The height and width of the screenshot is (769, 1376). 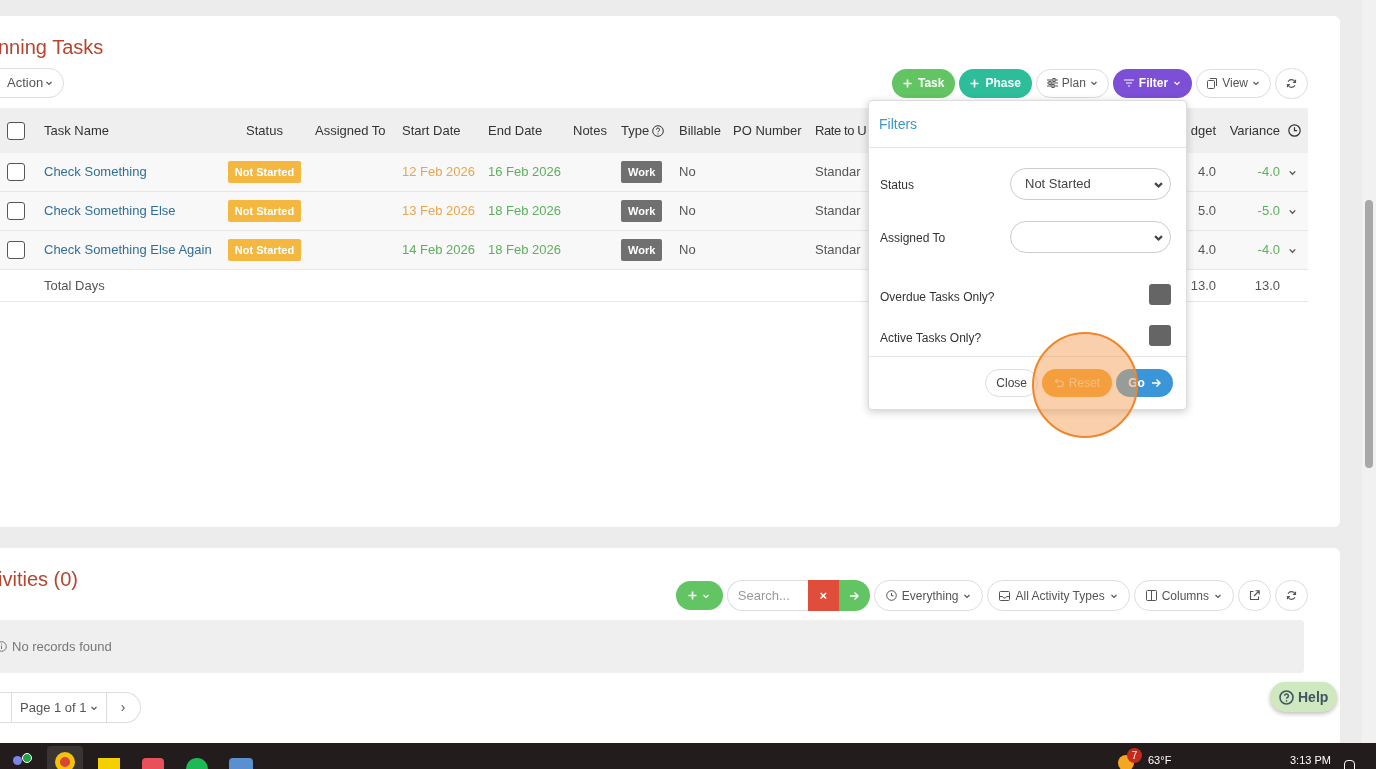 I want to click on column-header: dget, so click(x=1203, y=130).